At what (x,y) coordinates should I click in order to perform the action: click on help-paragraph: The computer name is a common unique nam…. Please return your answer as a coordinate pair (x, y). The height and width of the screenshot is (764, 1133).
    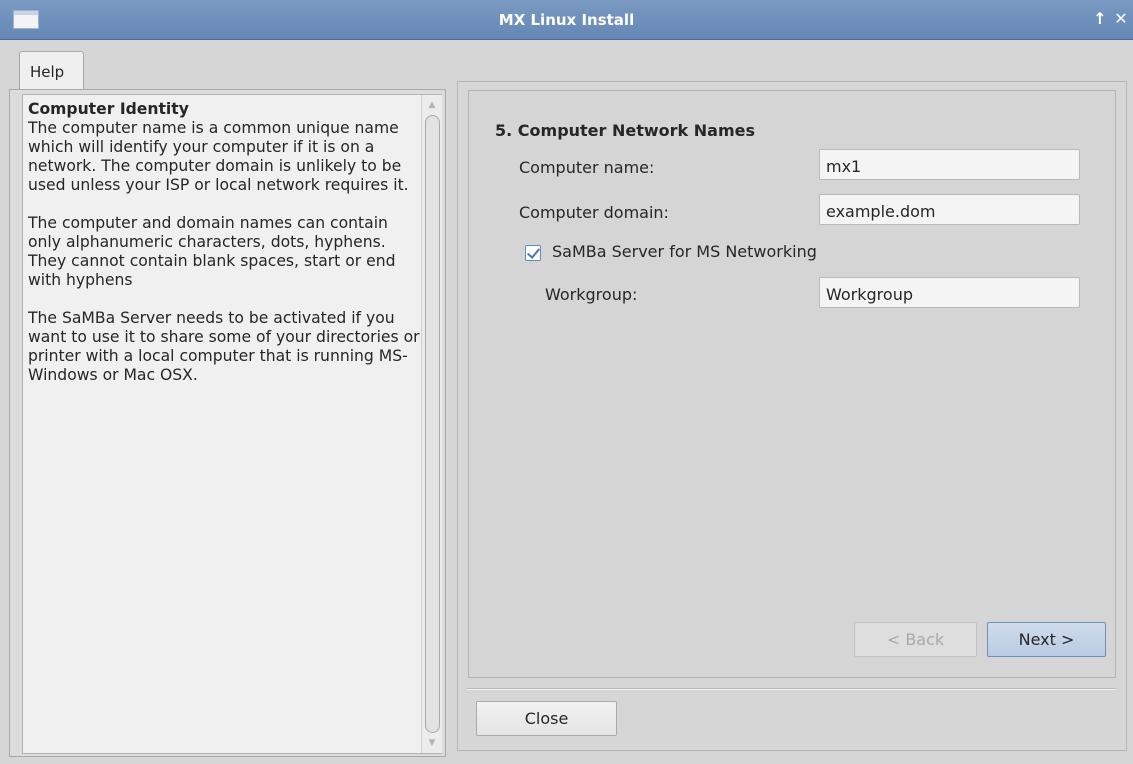
    Looking at the image, I should click on (218, 156).